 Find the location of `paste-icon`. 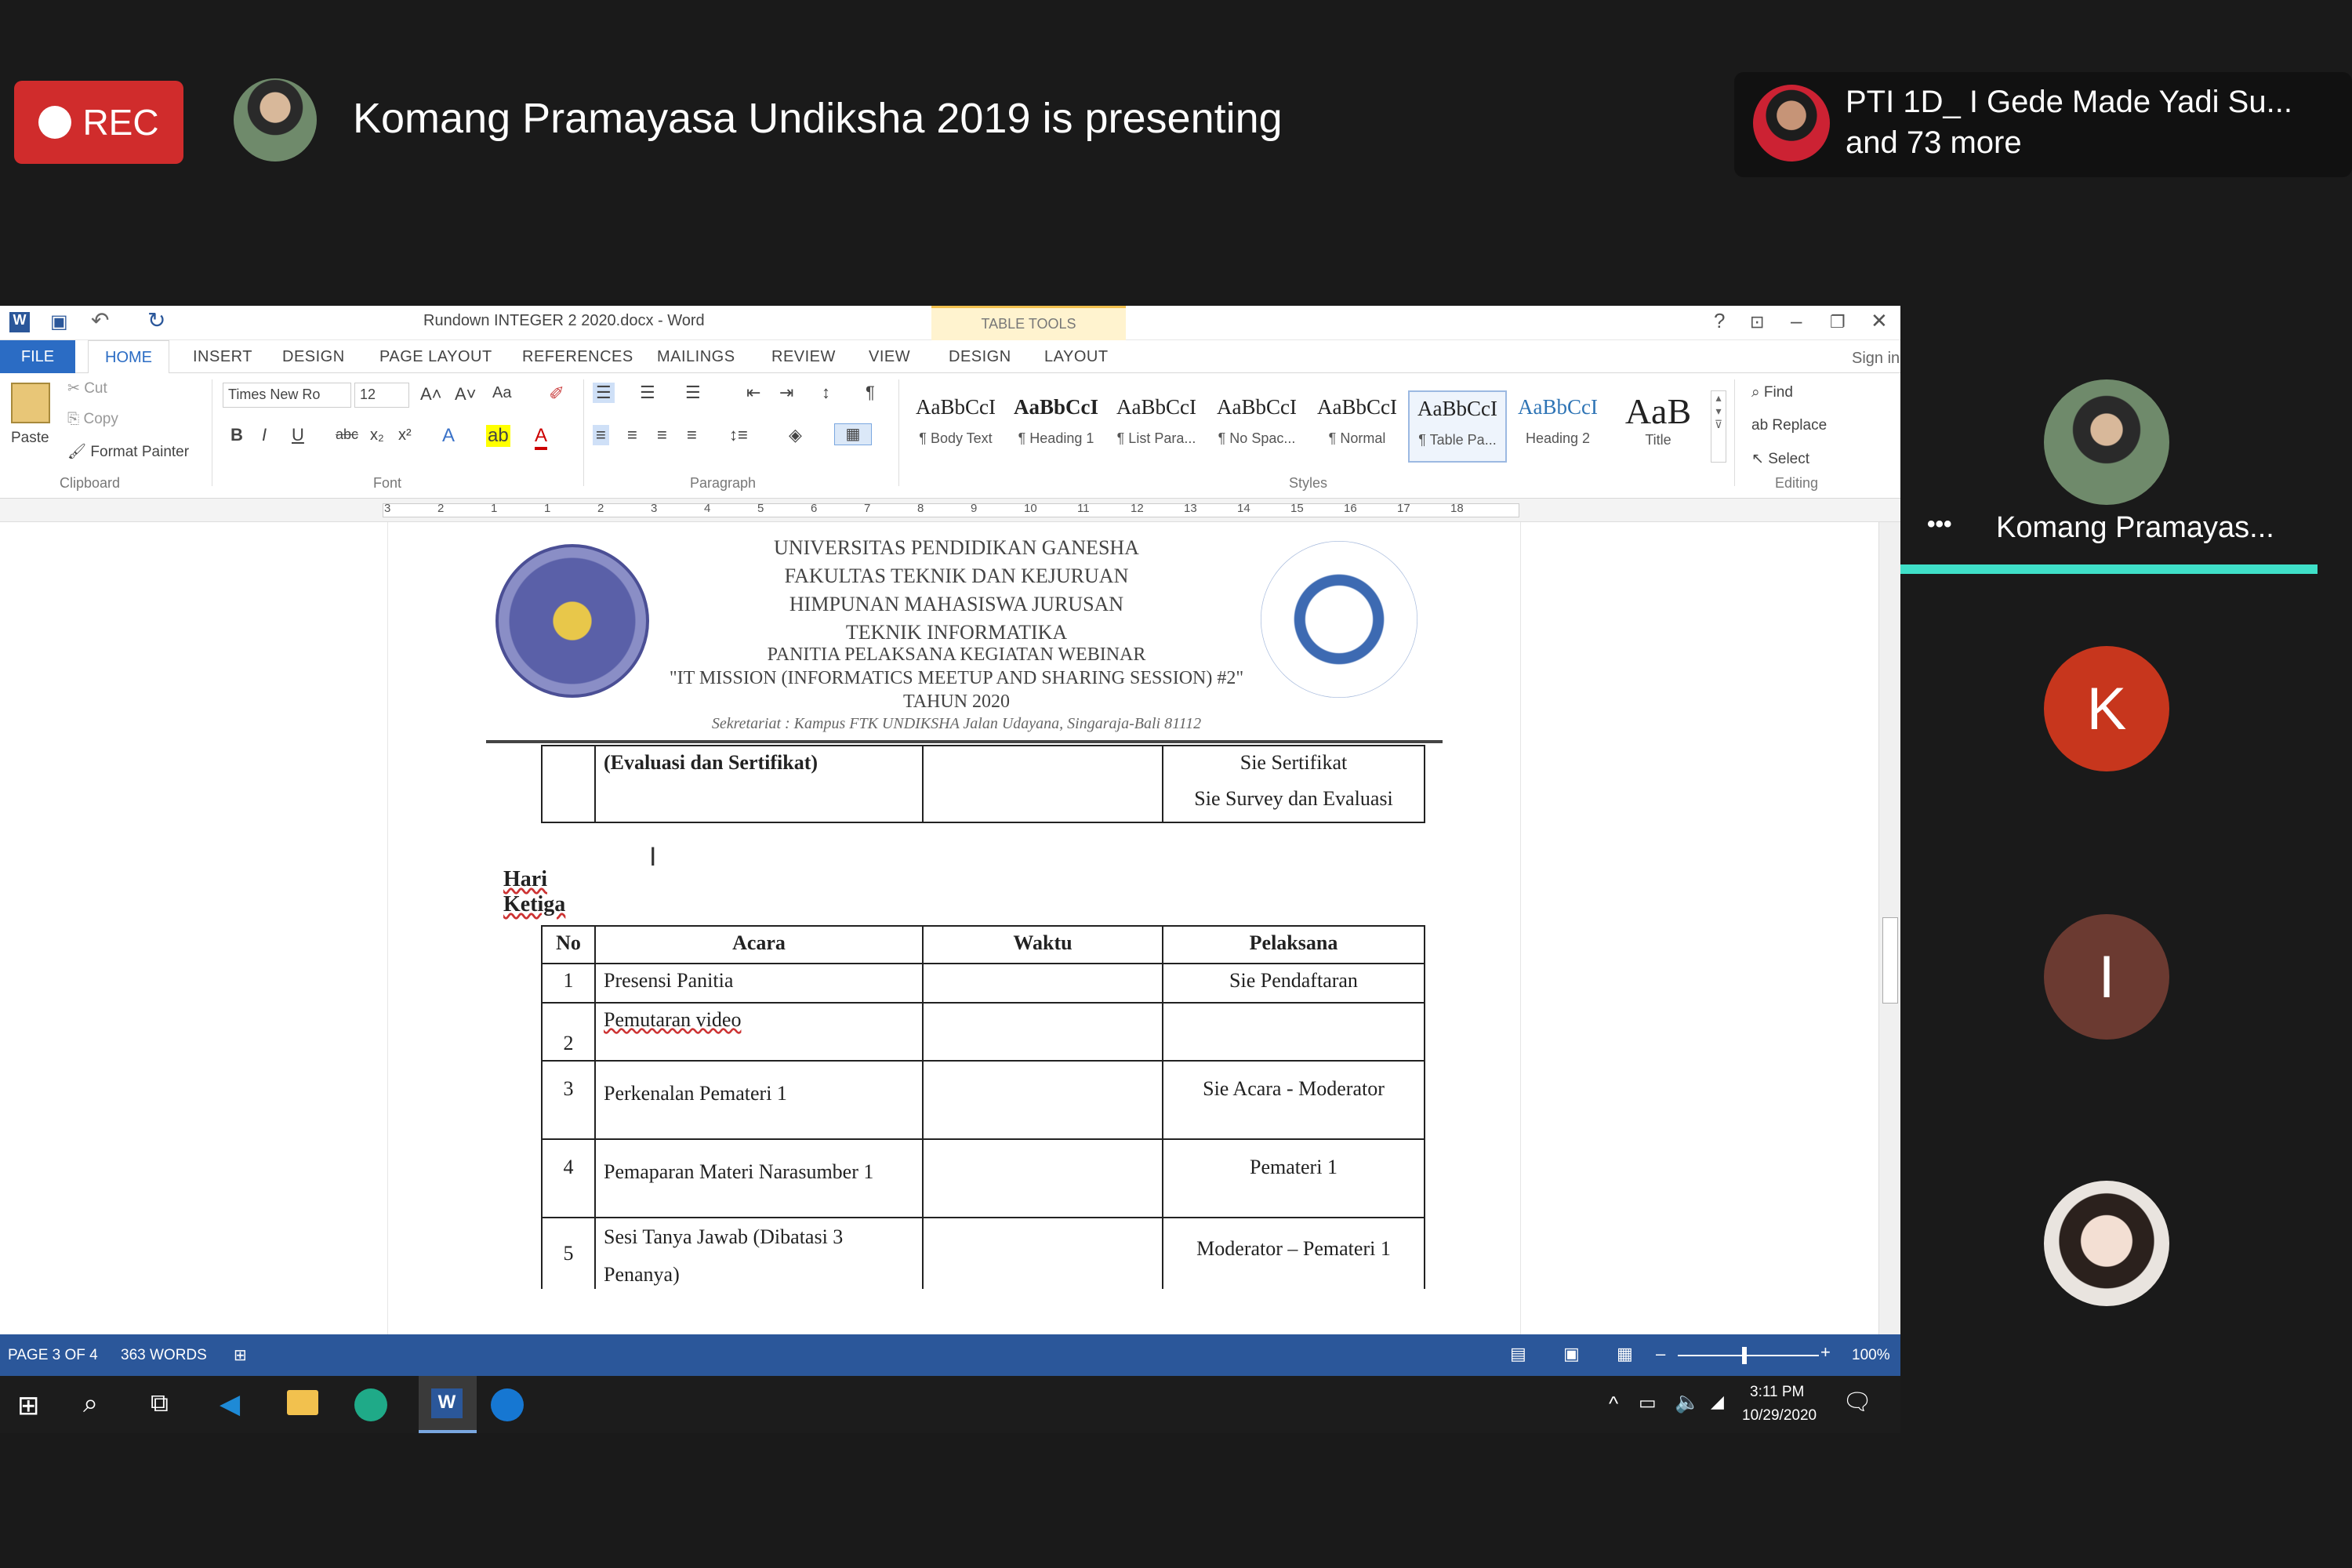

paste-icon is located at coordinates (30, 403).